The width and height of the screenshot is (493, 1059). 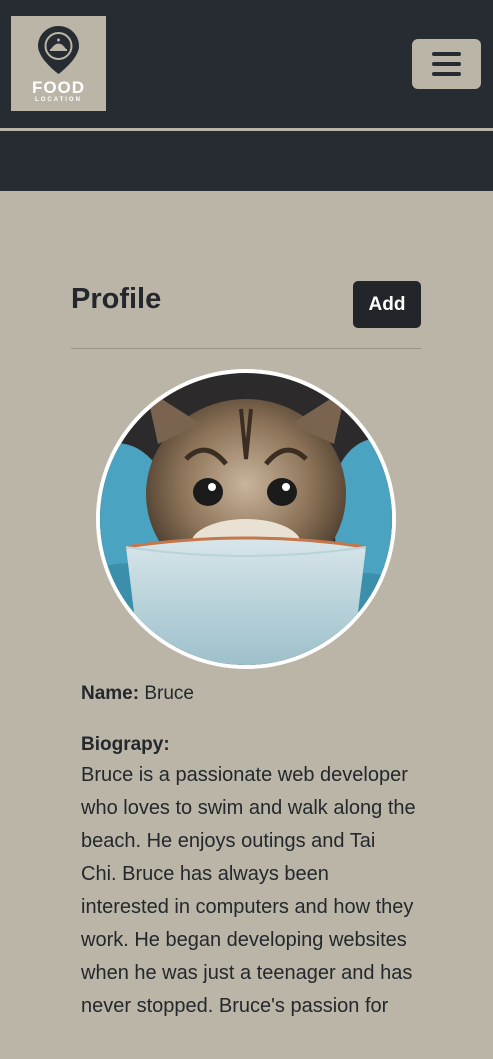 What do you see at coordinates (246, 348) in the screenshot?
I see `title-divider` at bounding box center [246, 348].